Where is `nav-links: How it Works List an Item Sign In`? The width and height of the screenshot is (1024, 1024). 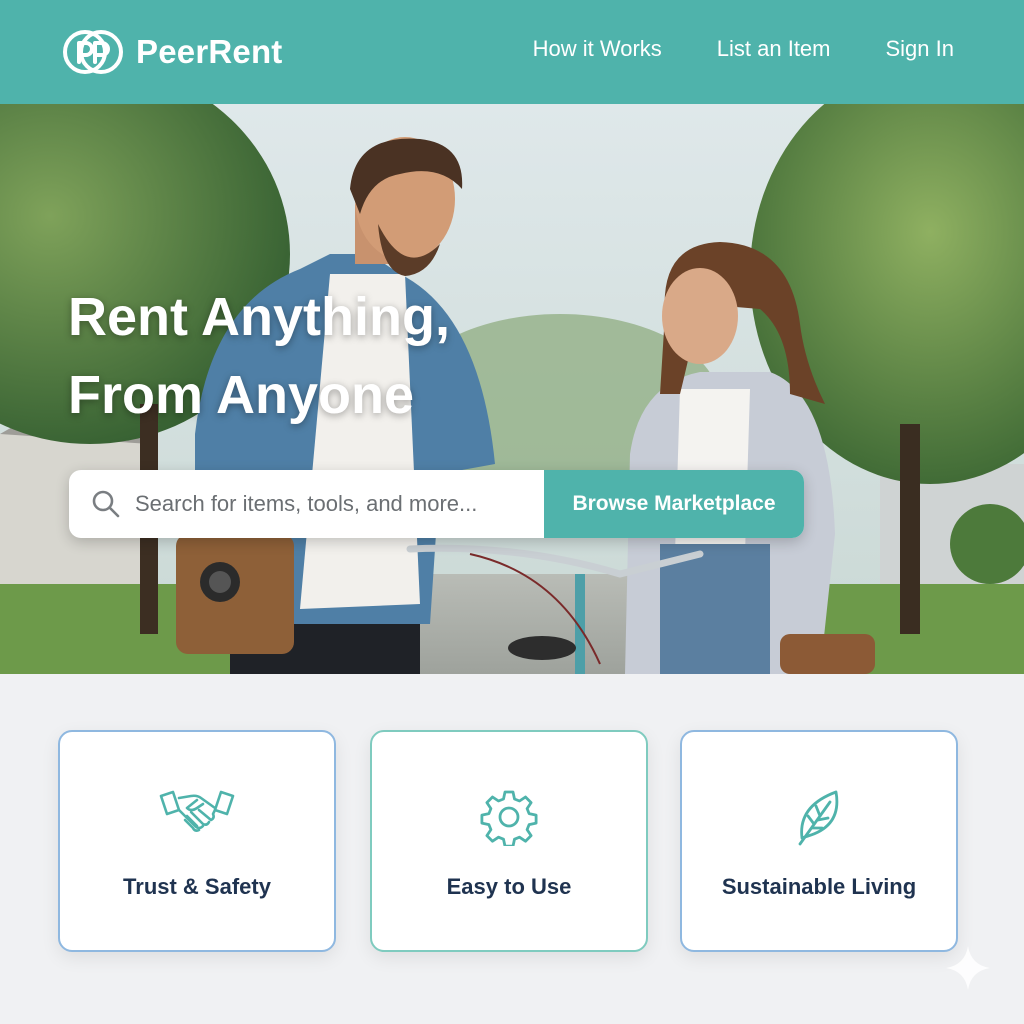
nav-links: How it Works List an Item Sign In is located at coordinates (743, 49).